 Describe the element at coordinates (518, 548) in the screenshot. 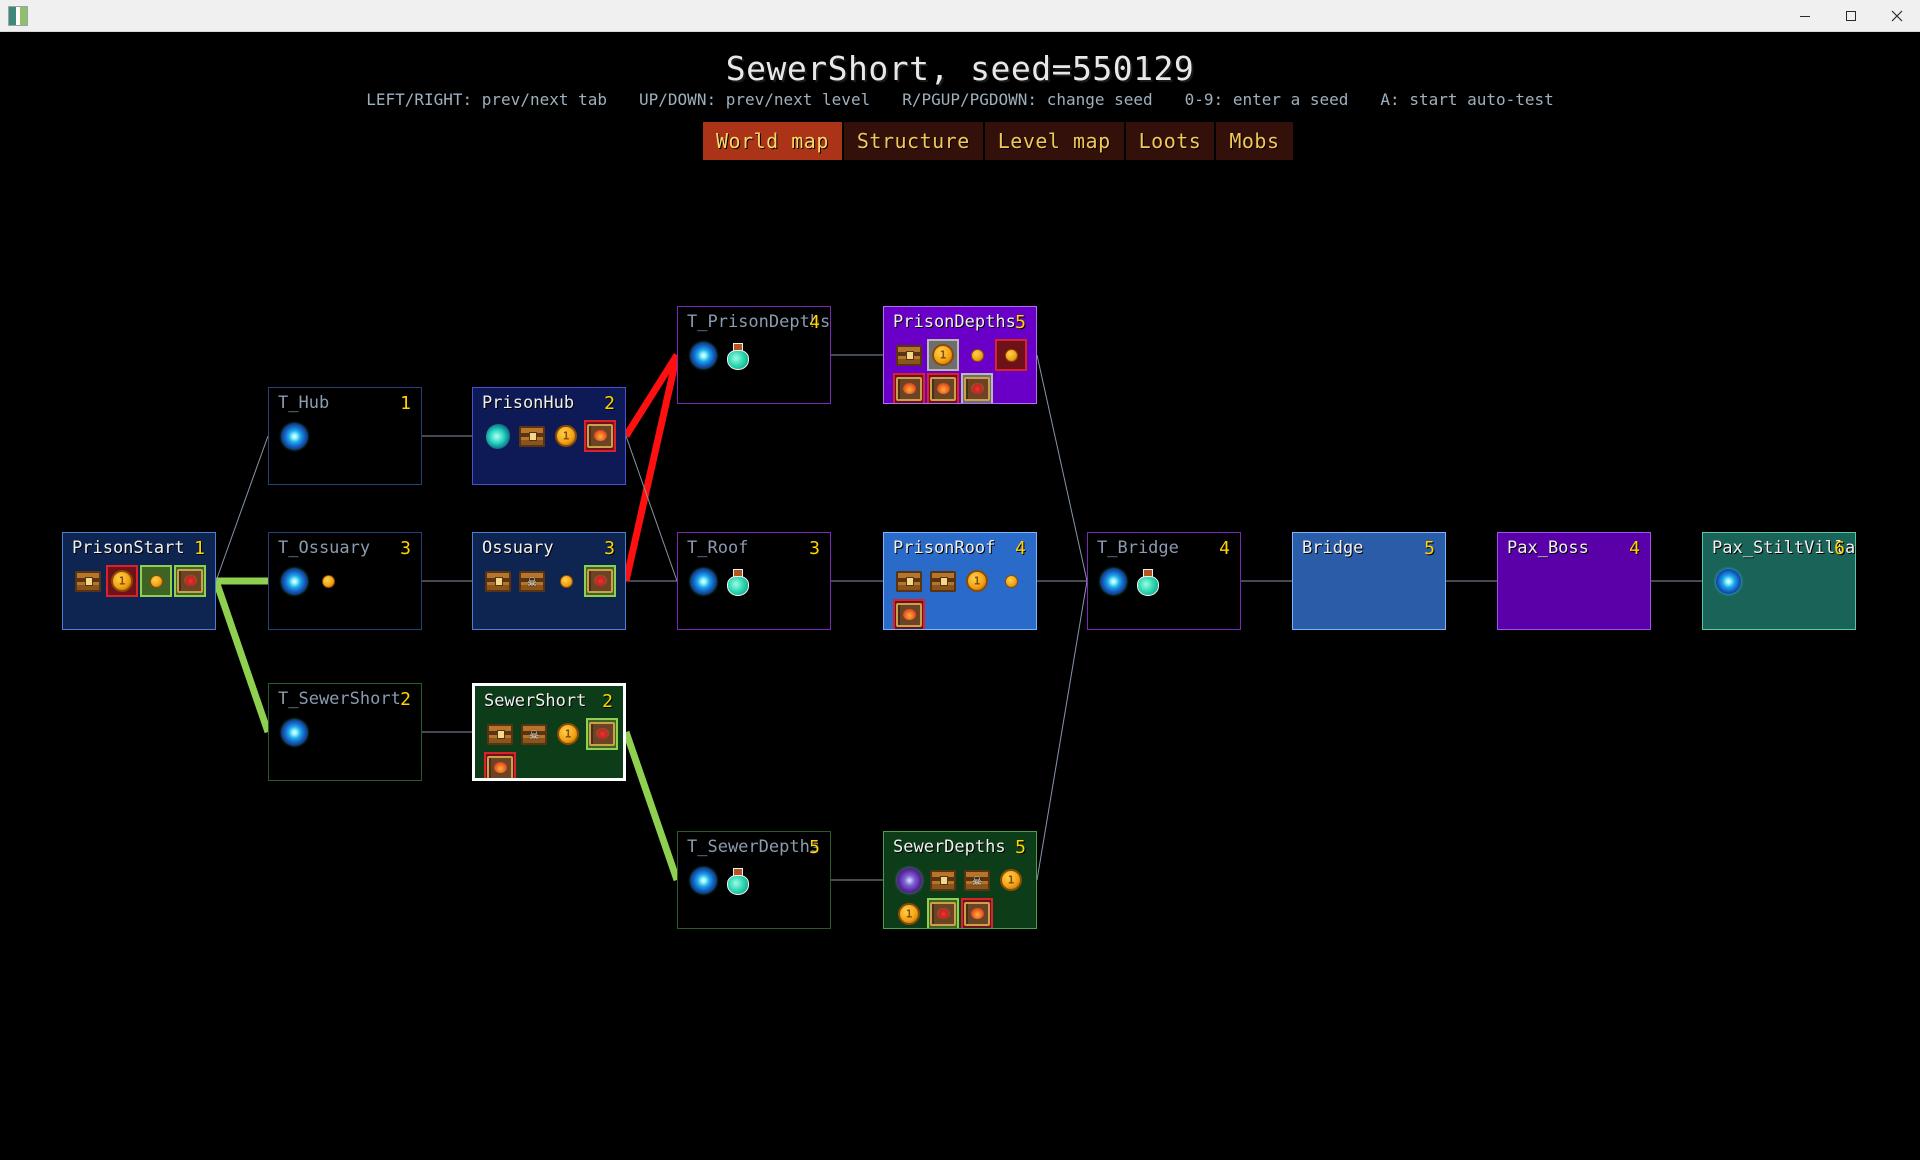

I see `node-title: Ossuary` at that location.